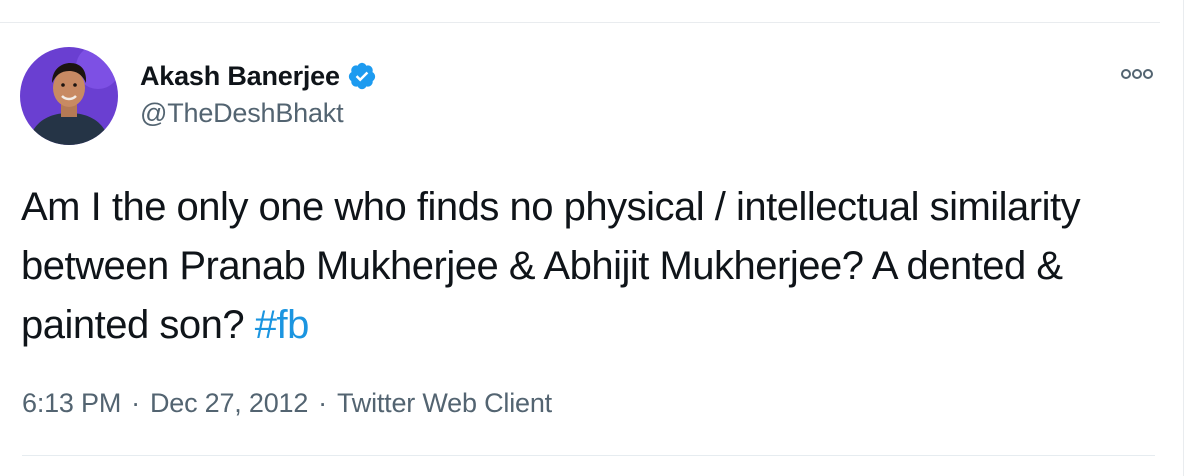 The height and width of the screenshot is (476, 1194). What do you see at coordinates (1183, 238) in the screenshot?
I see `right-border` at bounding box center [1183, 238].